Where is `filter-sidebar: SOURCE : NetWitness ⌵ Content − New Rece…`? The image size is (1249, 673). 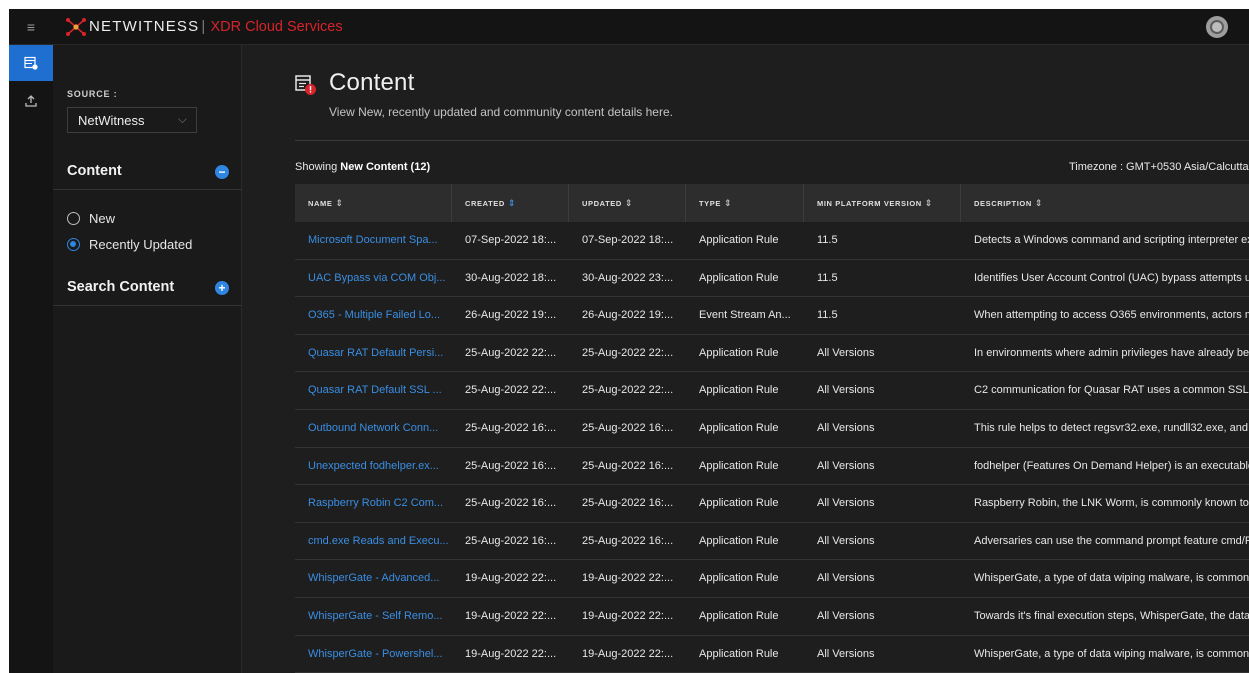 filter-sidebar: SOURCE : NetWitness ⌵ Content − New Rece… is located at coordinates (147, 359).